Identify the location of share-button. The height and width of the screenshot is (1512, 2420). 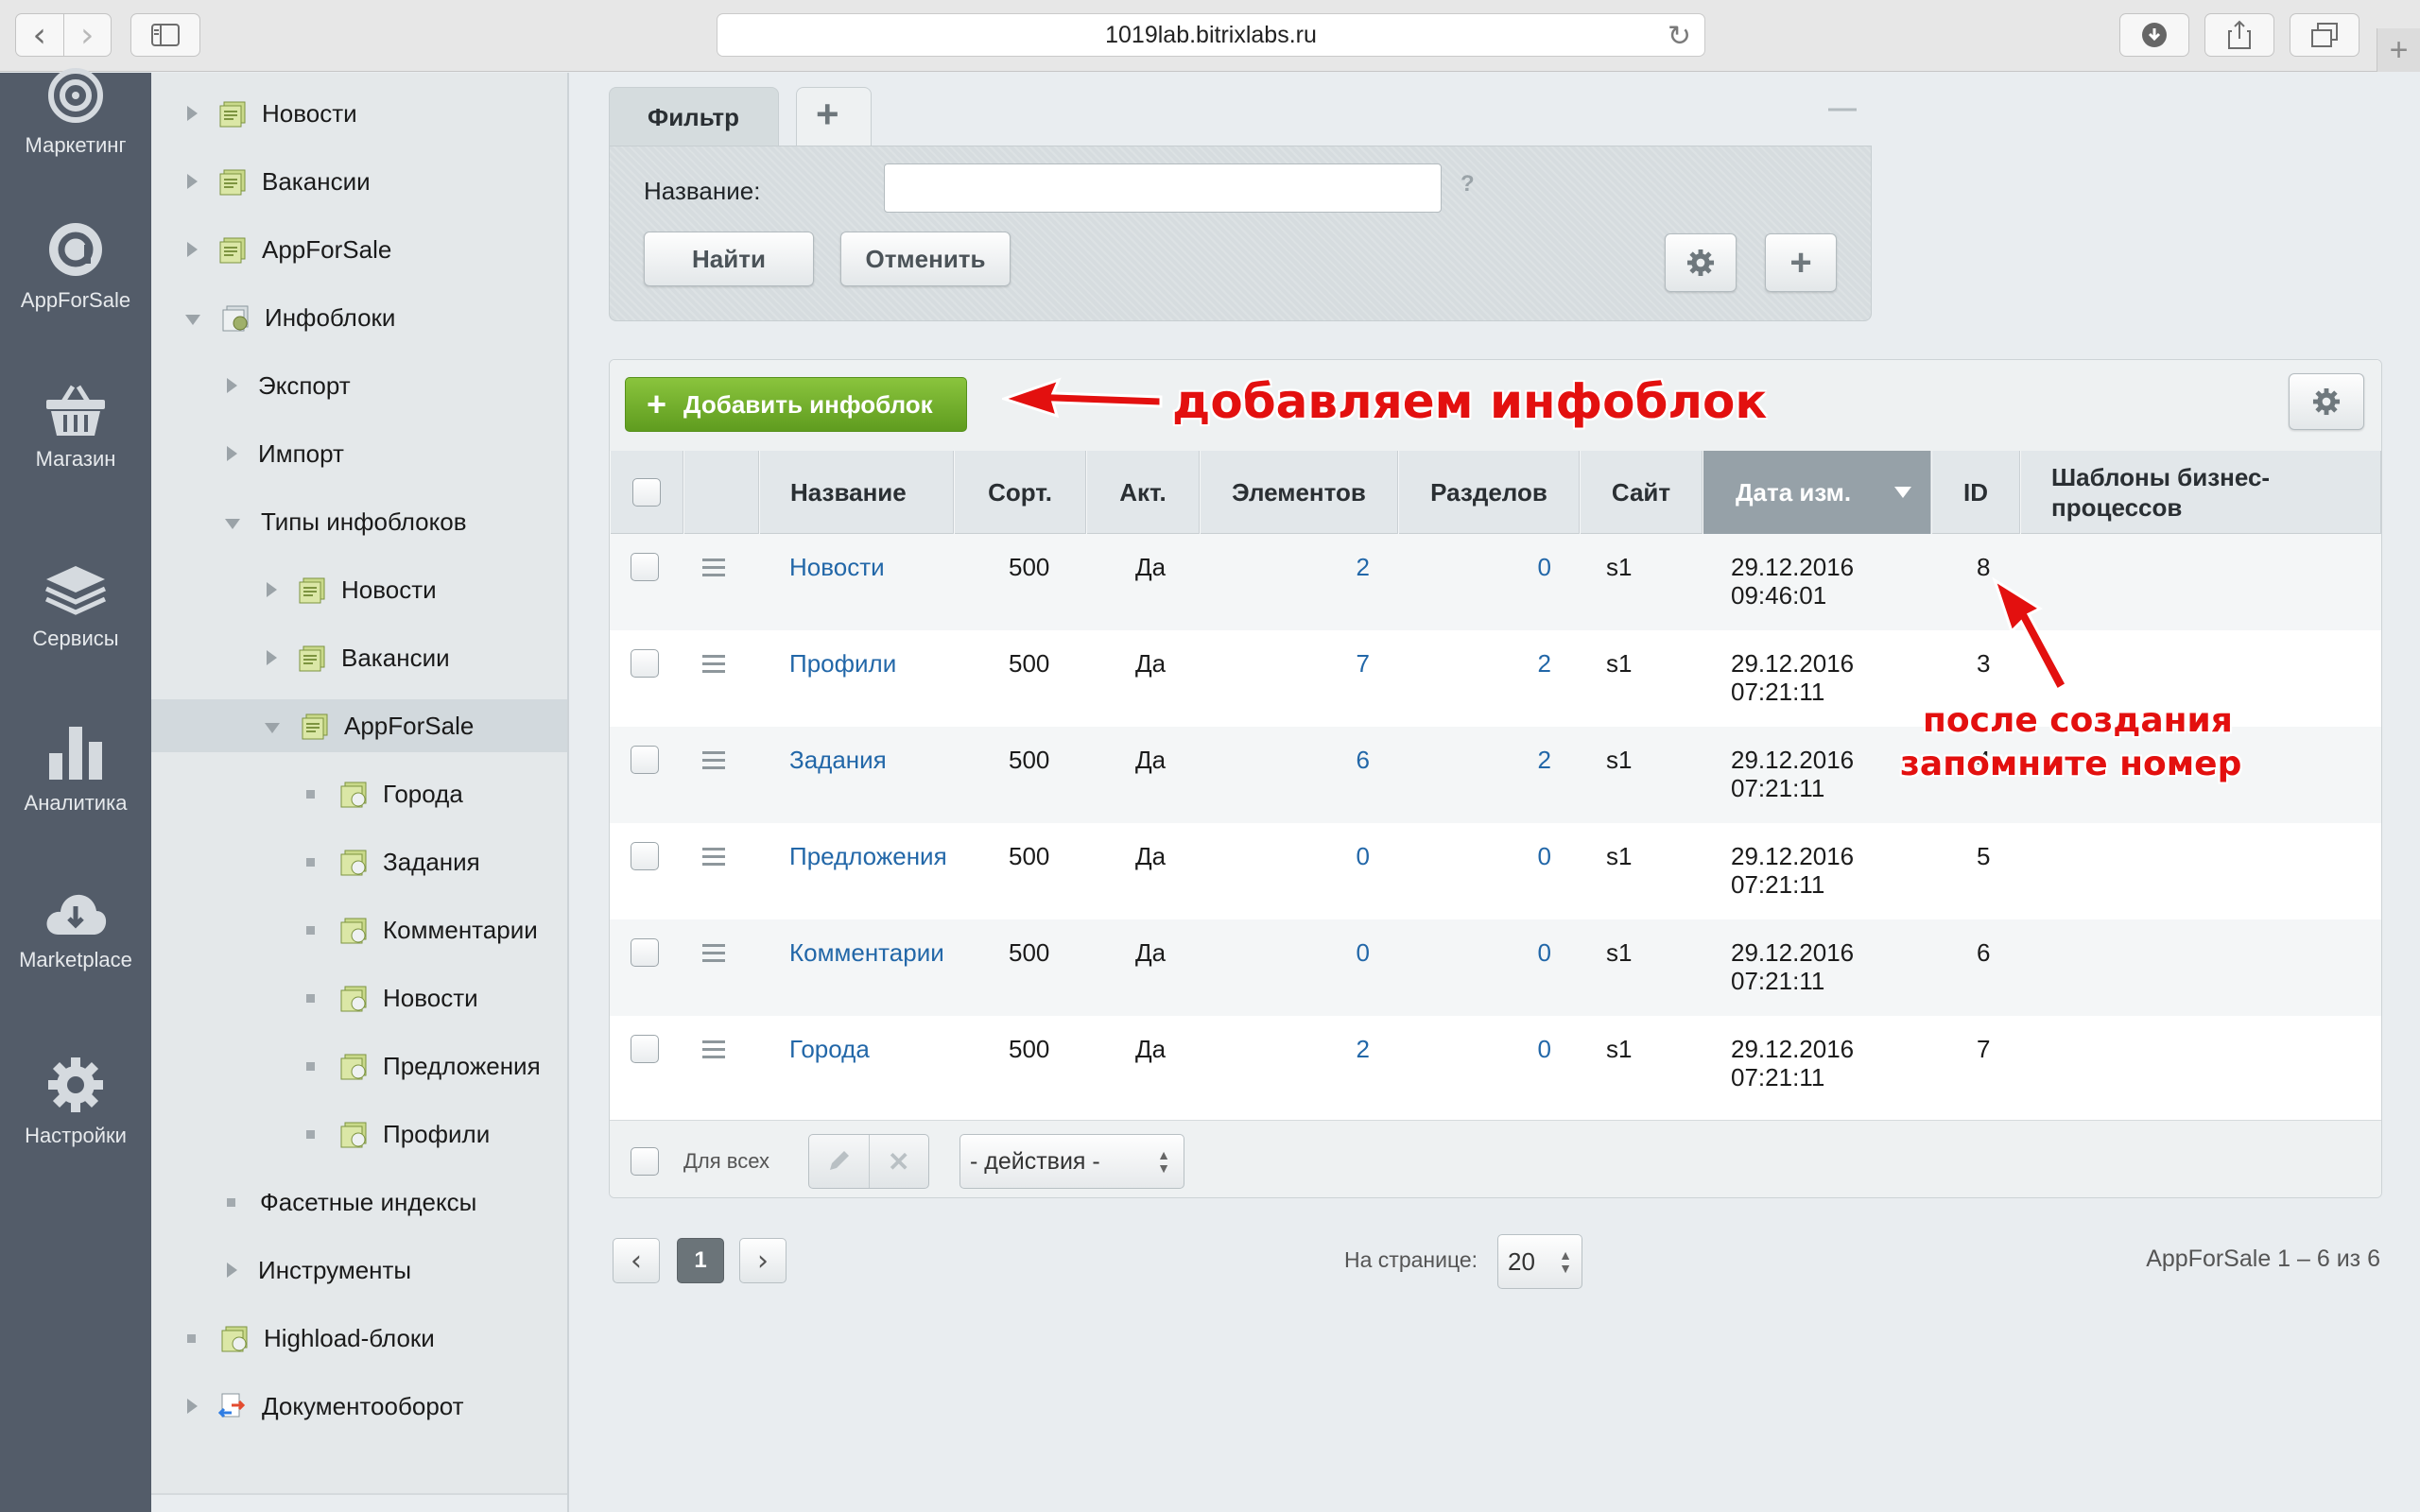
(2239, 35).